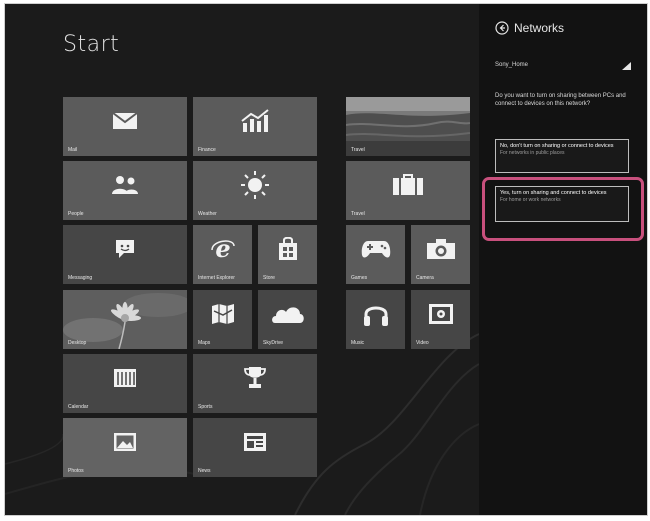 This screenshot has height=521, width=650. Describe the element at coordinates (440, 248) in the screenshot. I see `camera-icon` at that location.